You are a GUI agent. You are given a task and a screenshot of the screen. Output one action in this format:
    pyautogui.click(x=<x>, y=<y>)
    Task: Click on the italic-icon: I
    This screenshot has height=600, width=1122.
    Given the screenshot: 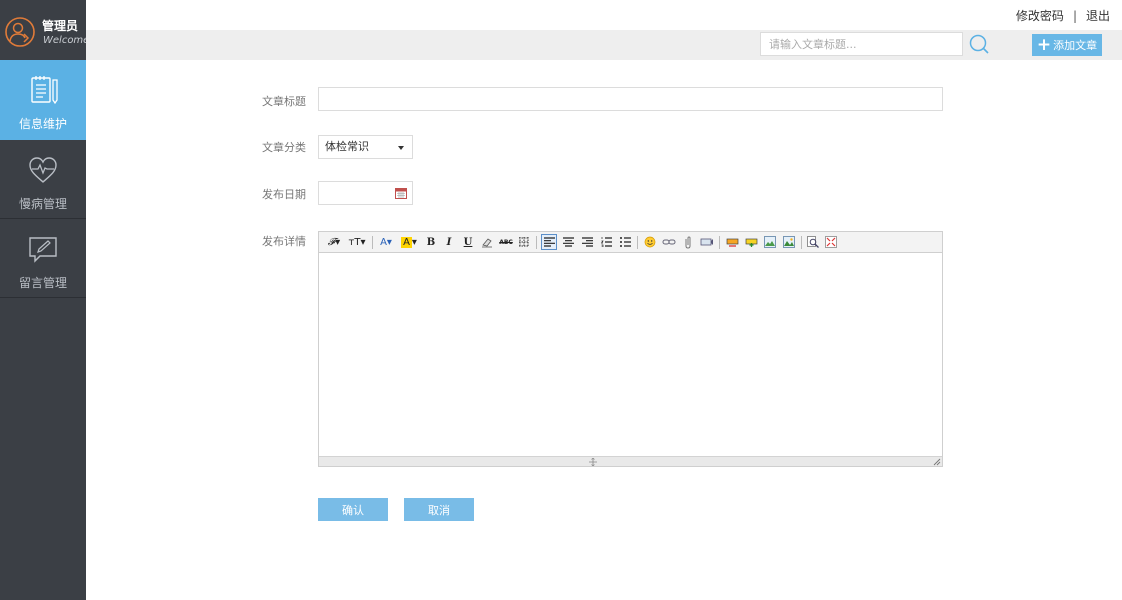 What is the action you would take?
    pyautogui.click(x=449, y=242)
    